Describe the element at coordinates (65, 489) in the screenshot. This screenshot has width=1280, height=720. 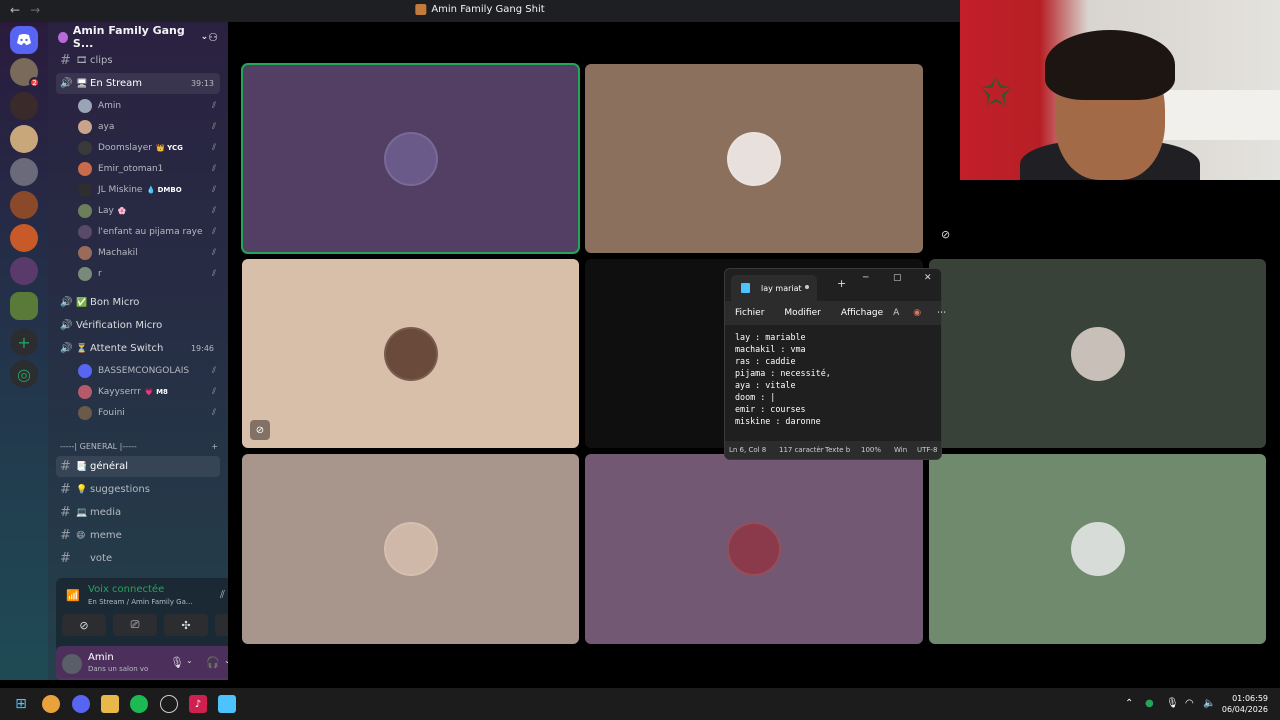
I see `hash-icon: #` at that location.